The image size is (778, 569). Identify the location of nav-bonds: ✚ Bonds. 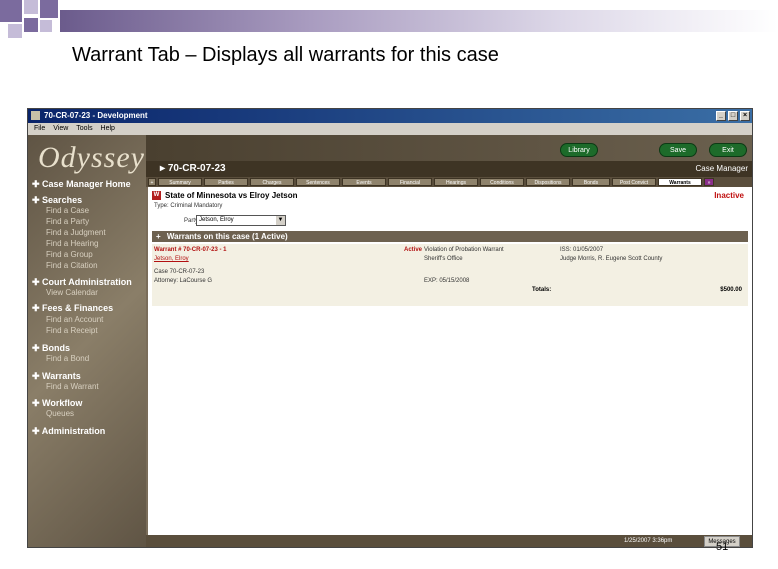
(51, 348).